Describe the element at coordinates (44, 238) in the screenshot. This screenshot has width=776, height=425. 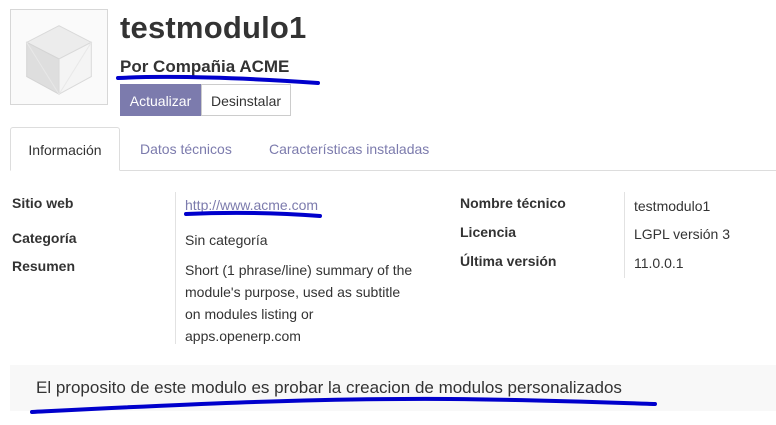
I see `category-label: Categoría` at that location.